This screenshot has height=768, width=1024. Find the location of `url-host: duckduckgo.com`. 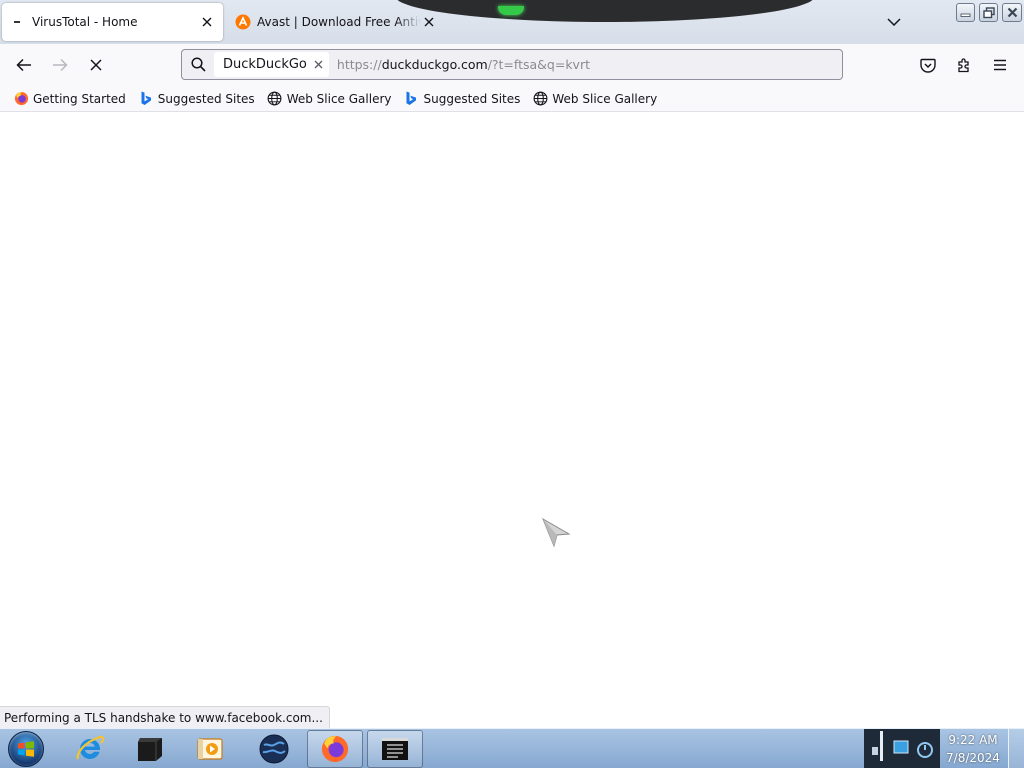

url-host: duckduckgo.com is located at coordinates (434, 64).